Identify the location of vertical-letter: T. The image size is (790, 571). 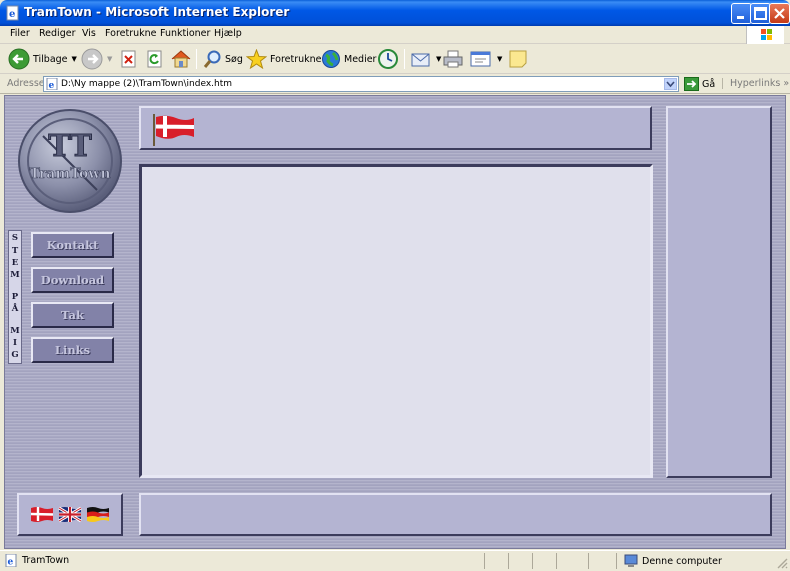
(15, 251).